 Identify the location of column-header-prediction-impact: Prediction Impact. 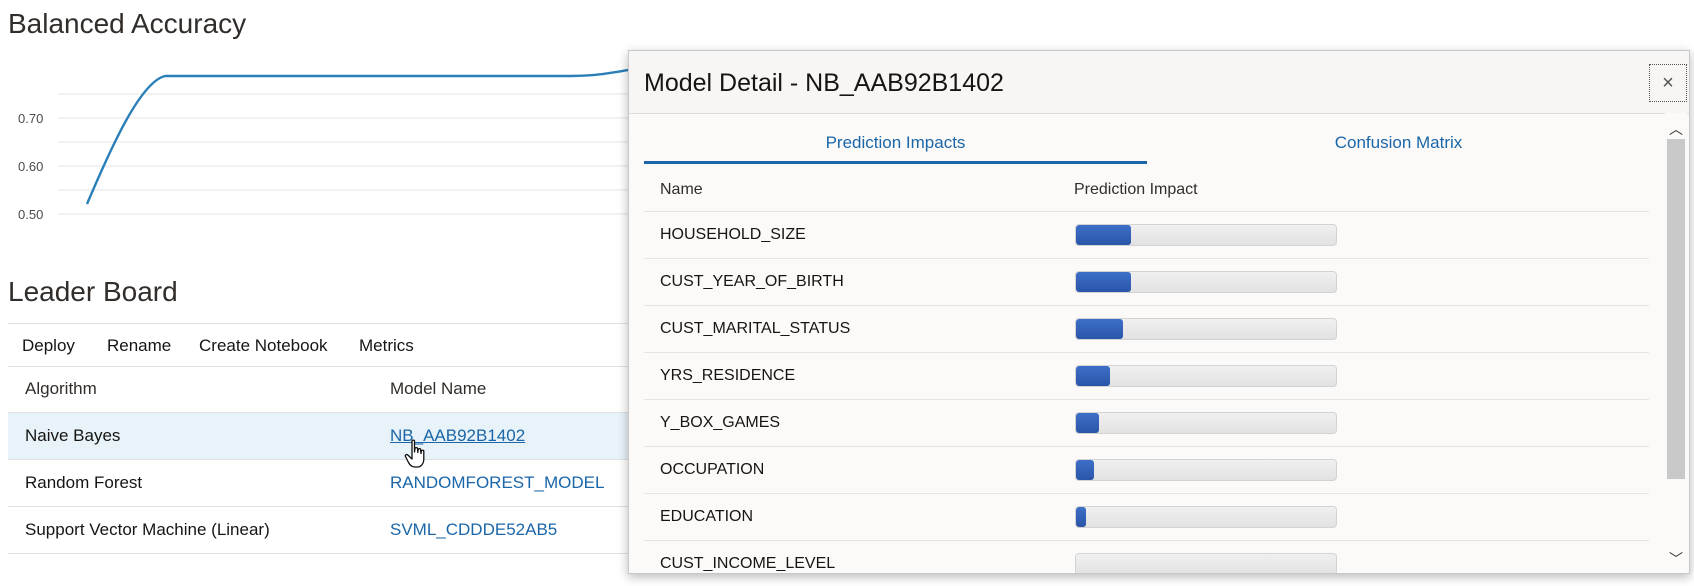
(1136, 190).